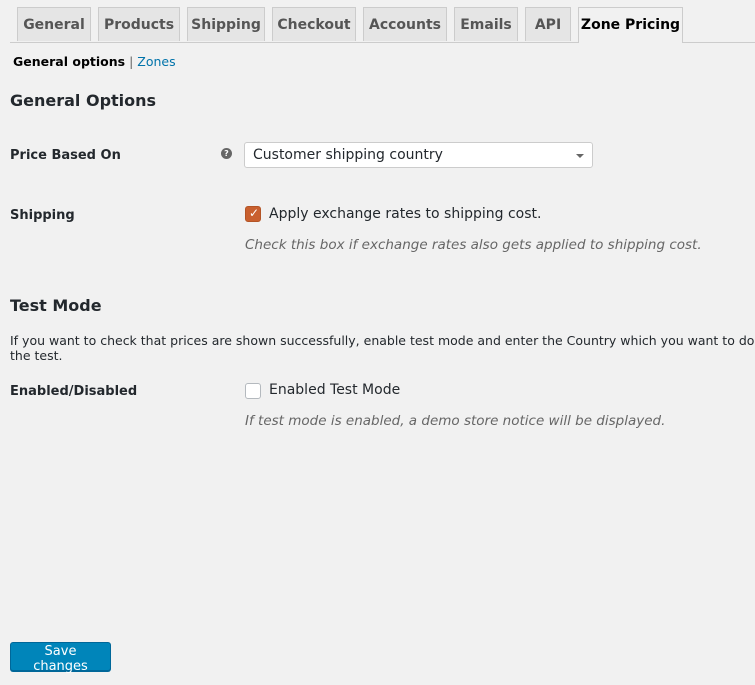 The height and width of the screenshot is (685, 755). I want to click on price-based-on-select: Customer shipping country, so click(418, 155).